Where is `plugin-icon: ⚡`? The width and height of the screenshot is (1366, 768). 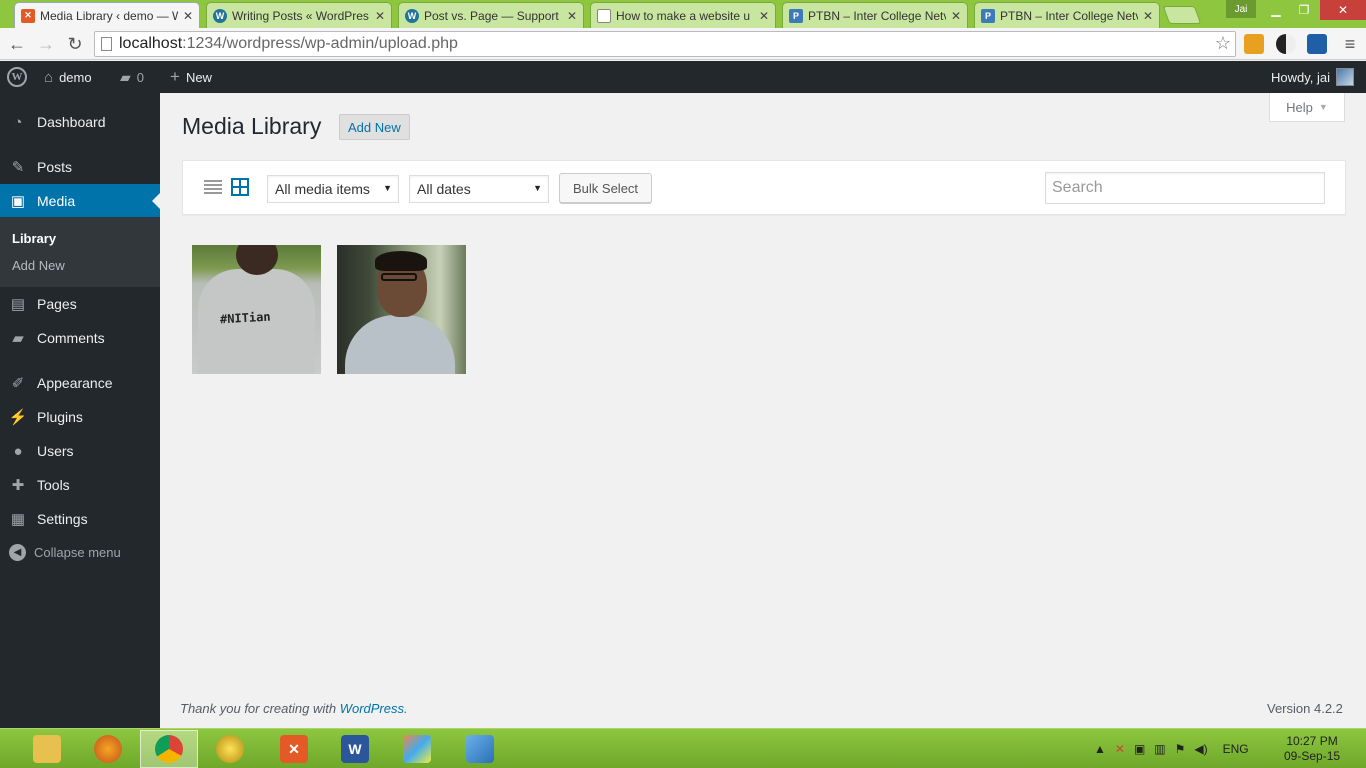
plugin-icon: ⚡ is located at coordinates (18, 417).